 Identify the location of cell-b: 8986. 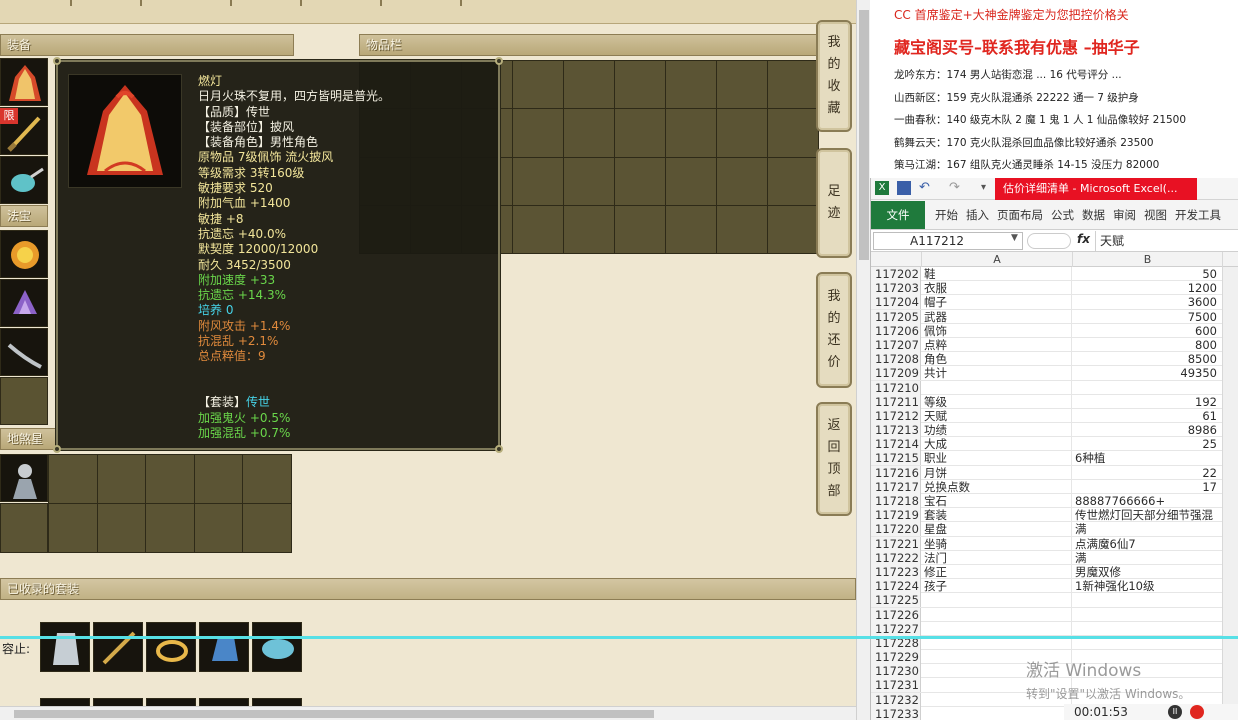
(1147, 430).